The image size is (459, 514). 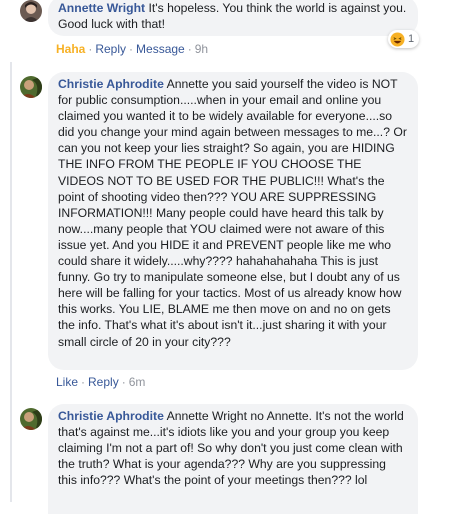 I want to click on reaction-summary: 1, so click(x=404, y=39).